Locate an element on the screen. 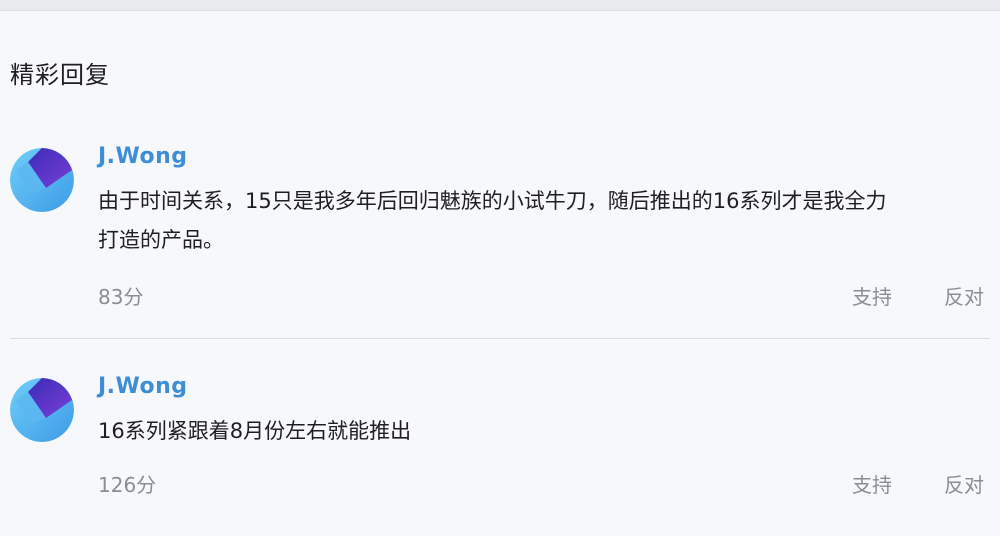 The width and height of the screenshot is (1000, 536). divider is located at coordinates (500, 338).